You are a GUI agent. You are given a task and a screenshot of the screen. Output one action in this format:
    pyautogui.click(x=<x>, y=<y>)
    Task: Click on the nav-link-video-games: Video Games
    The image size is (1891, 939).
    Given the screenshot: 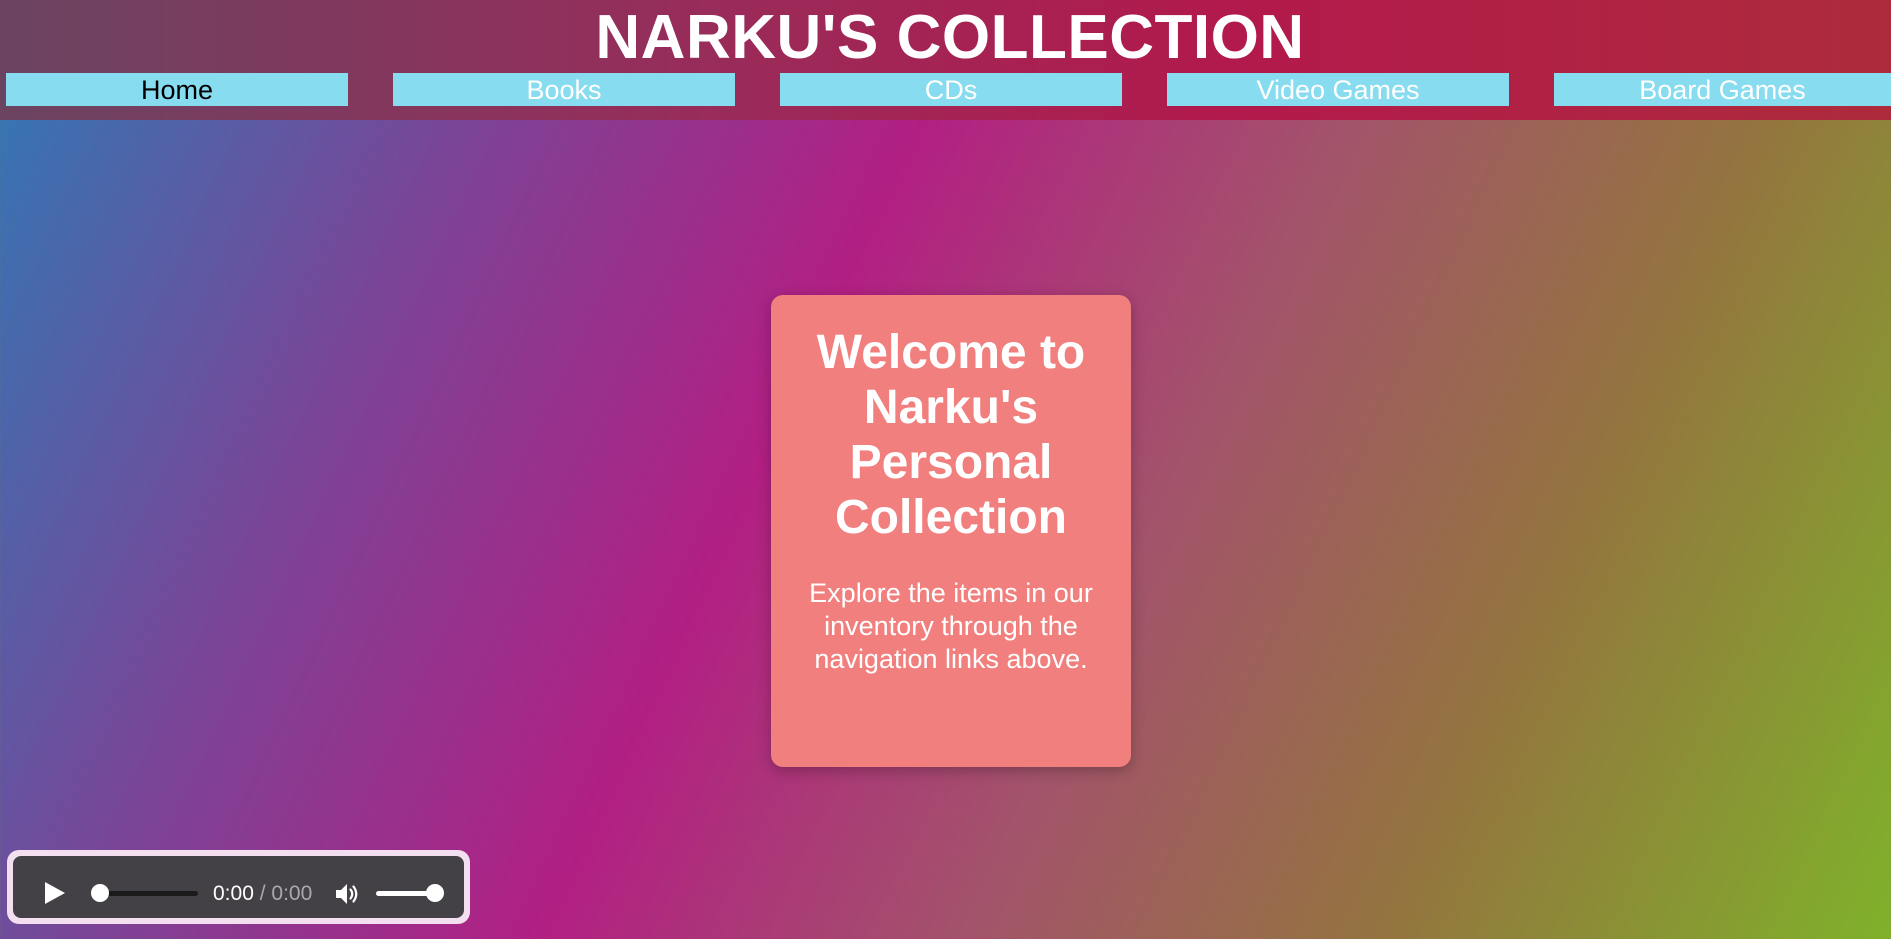 What is the action you would take?
    pyautogui.click(x=1338, y=89)
    